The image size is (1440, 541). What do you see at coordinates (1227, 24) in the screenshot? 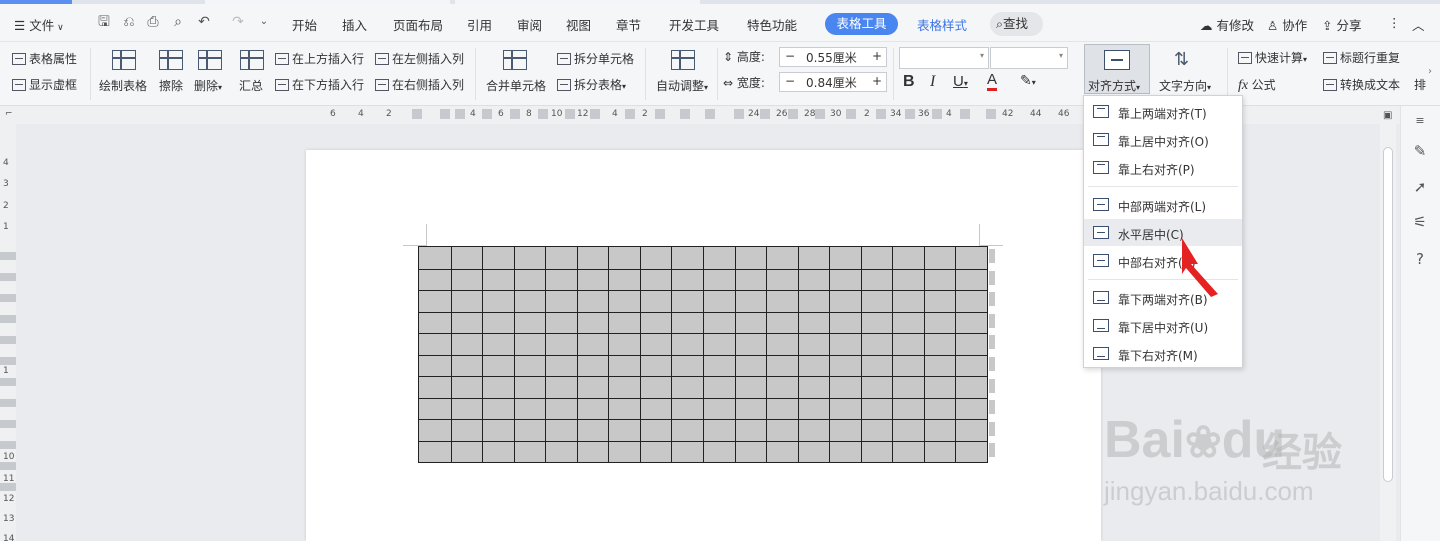
I see `changes-button: ☁ 有修改` at bounding box center [1227, 24].